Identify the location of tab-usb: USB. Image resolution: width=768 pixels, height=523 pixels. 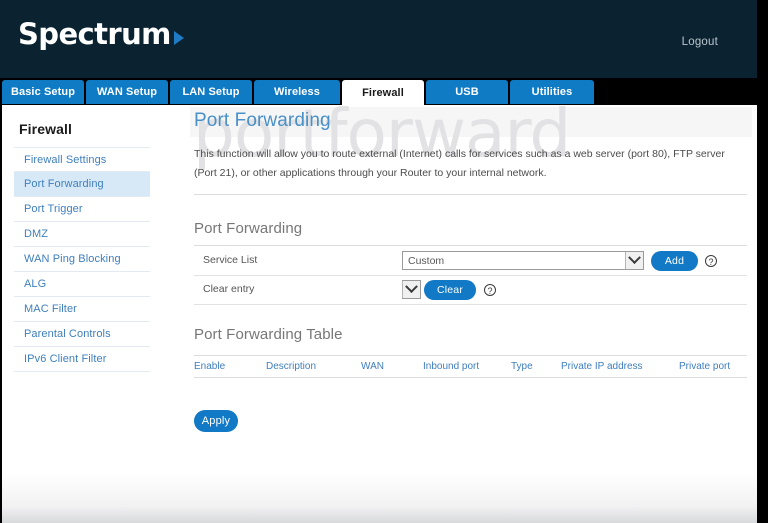
(467, 92).